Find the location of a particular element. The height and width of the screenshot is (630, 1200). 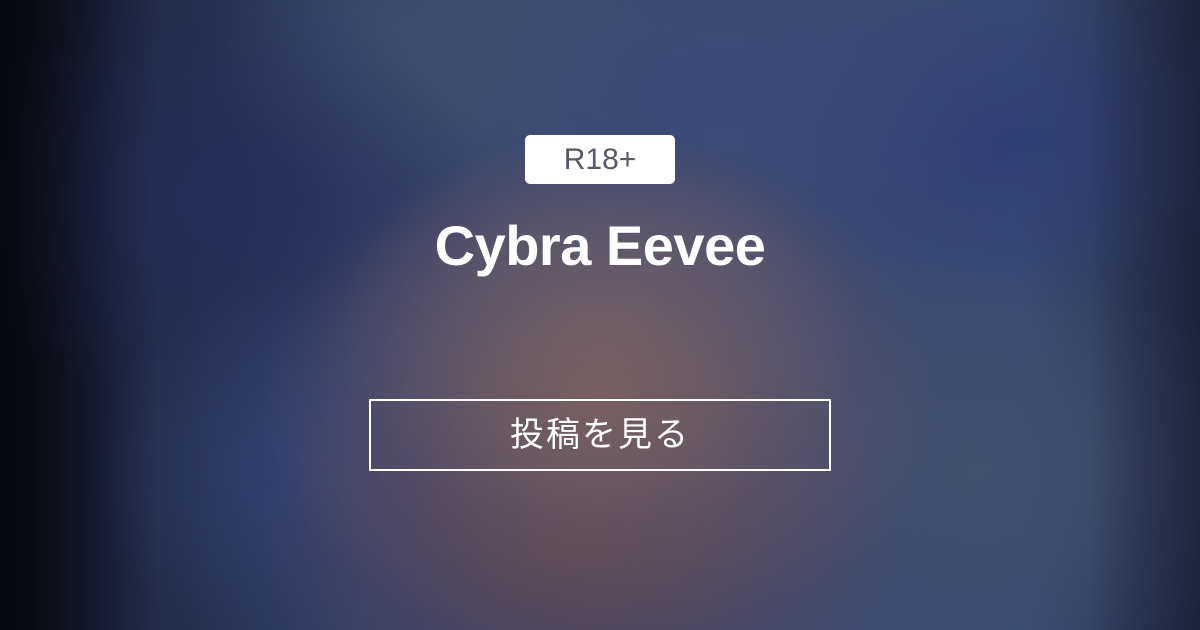

background-vignette-right is located at coordinates (1145, 315).